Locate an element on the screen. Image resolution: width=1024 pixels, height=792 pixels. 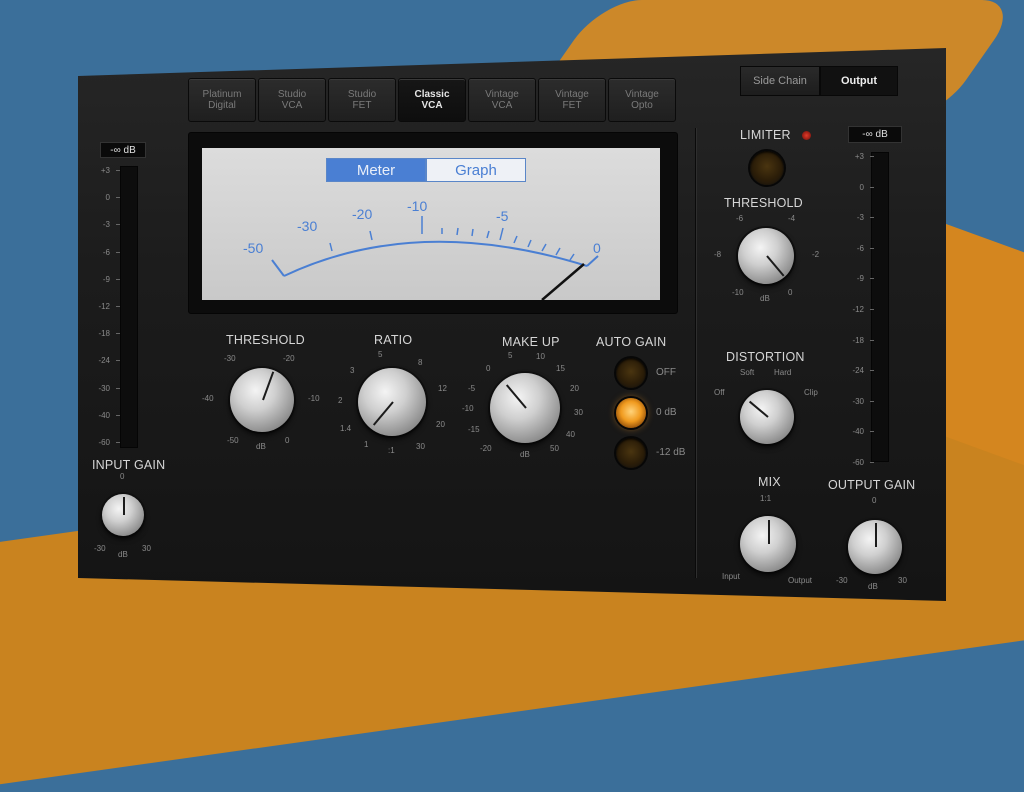
tab-model-vintage-vca: Vintage VCA is located at coordinates (502, 100).